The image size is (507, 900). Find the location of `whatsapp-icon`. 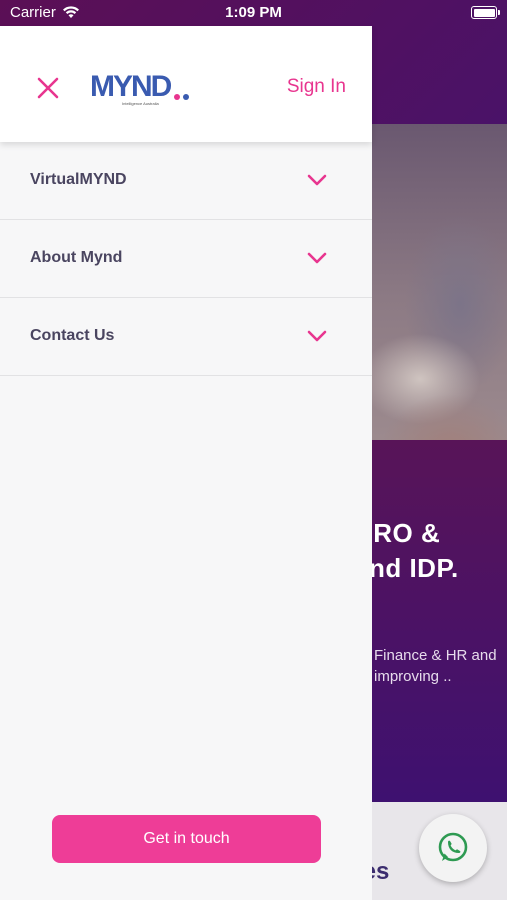

whatsapp-icon is located at coordinates (453, 847).